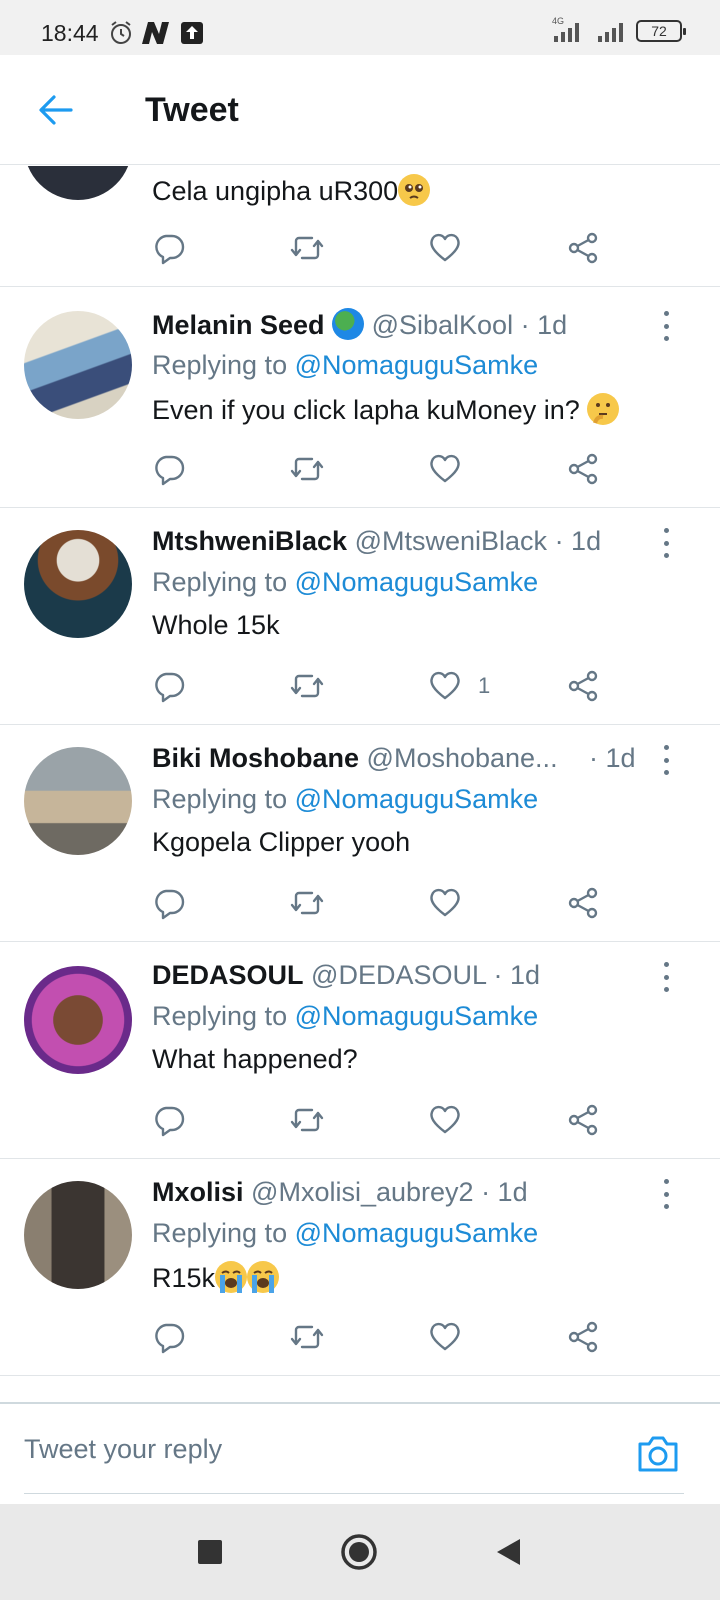  What do you see at coordinates (451, 541) in the screenshot?
I see `handle: @MtsweniBlack` at bounding box center [451, 541].